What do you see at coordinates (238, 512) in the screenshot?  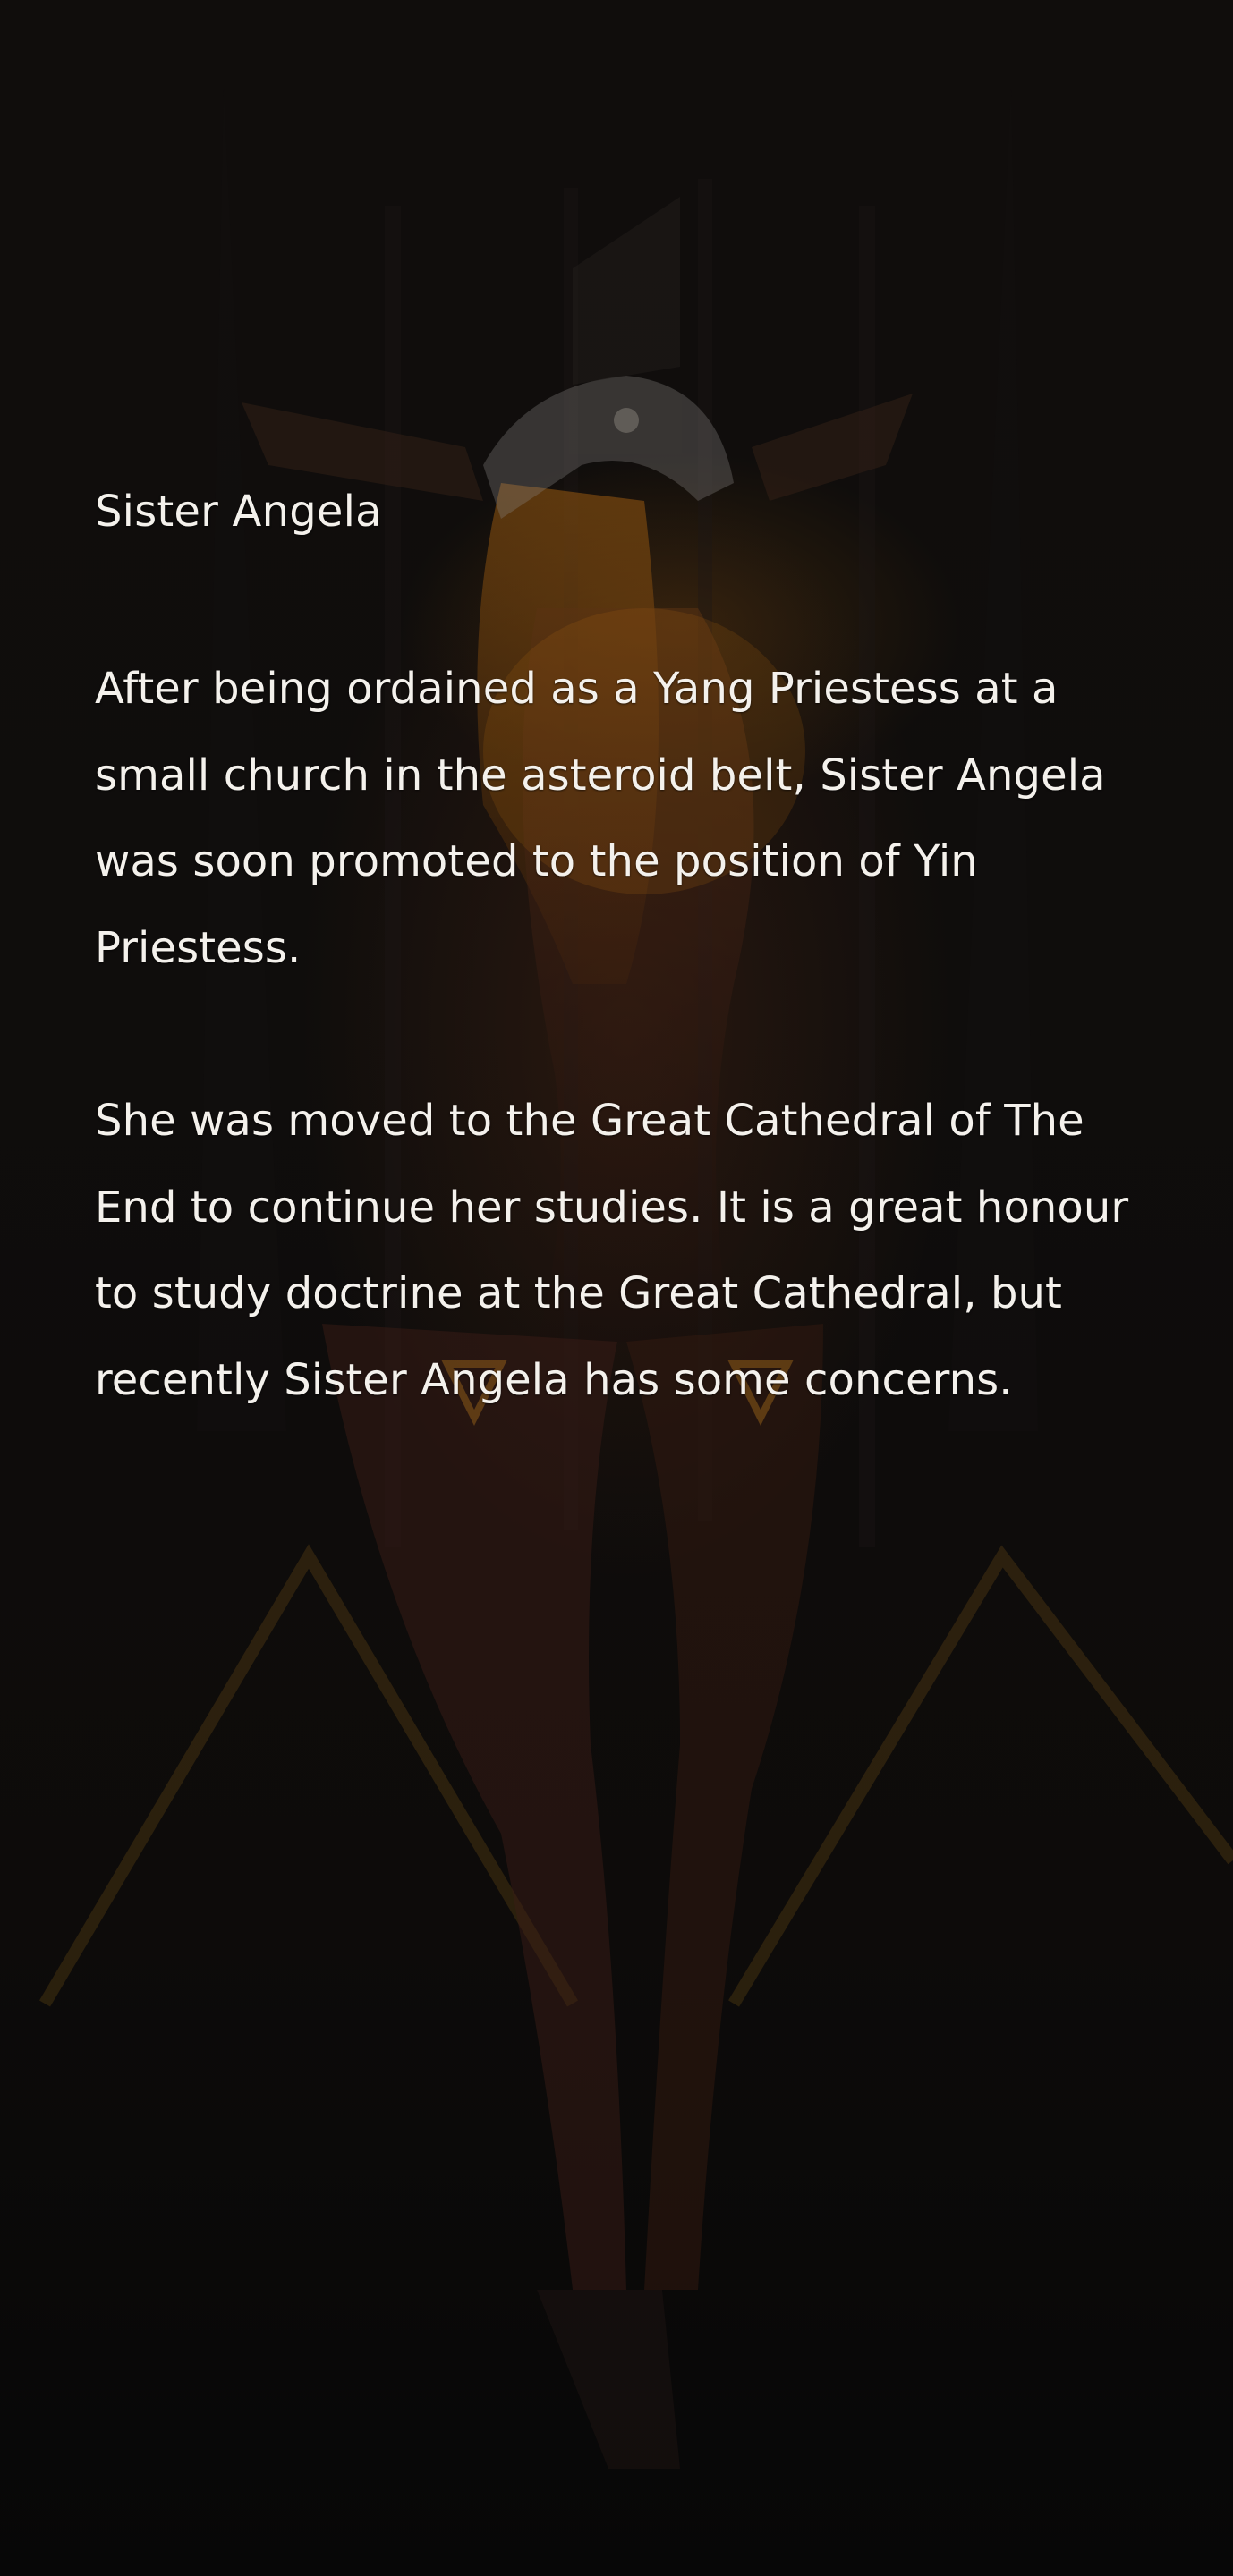 I see `story-title: Sister Angela` at bounding box center [238, 512].